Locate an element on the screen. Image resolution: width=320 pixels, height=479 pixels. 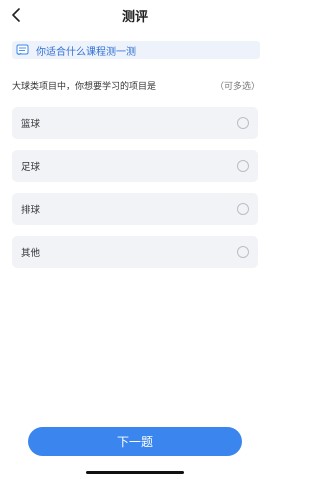
question-row: 大球类项目中，你想要学习的项目是 （可多选） is located at coordinates (136, 85).